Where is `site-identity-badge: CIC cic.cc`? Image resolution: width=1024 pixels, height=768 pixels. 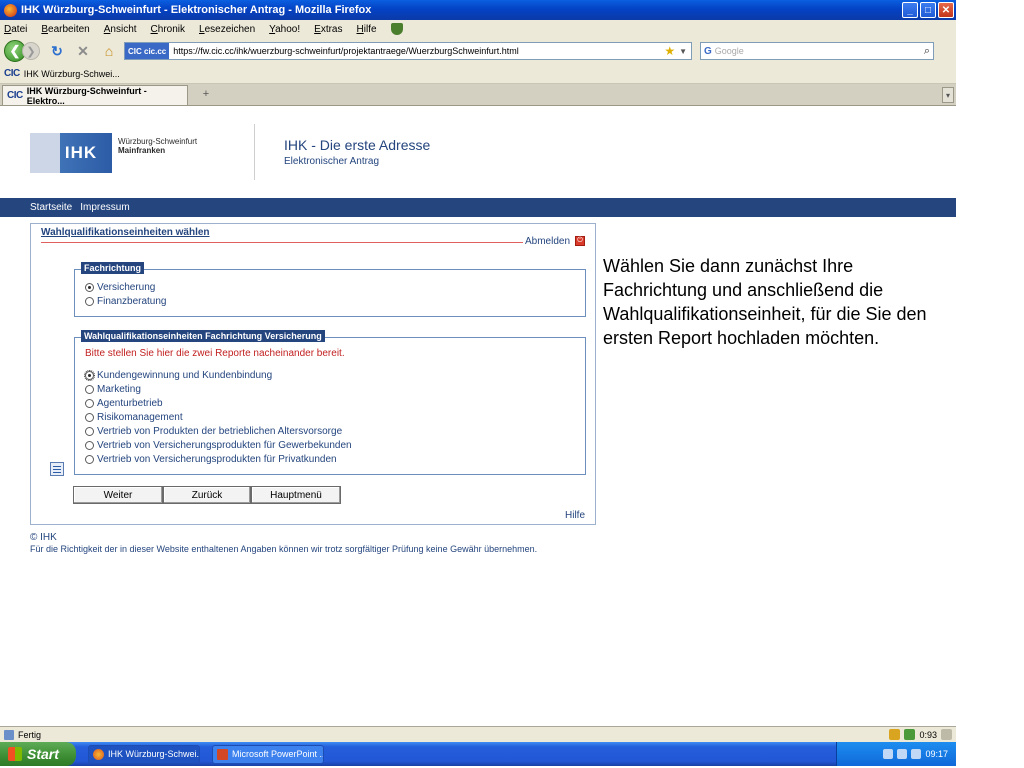
site-identity-badge: CIC cic.cc is located at coordinates (147, 51).